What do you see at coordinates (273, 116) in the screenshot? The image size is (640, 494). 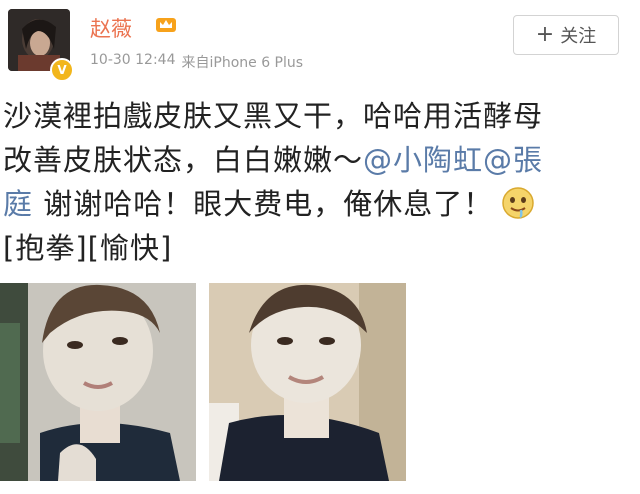 I see `post-text-line-1: 沙漠裡拍戲皮肤又黑又干，哈哈用活酵母` at bounding box center [273, 116].